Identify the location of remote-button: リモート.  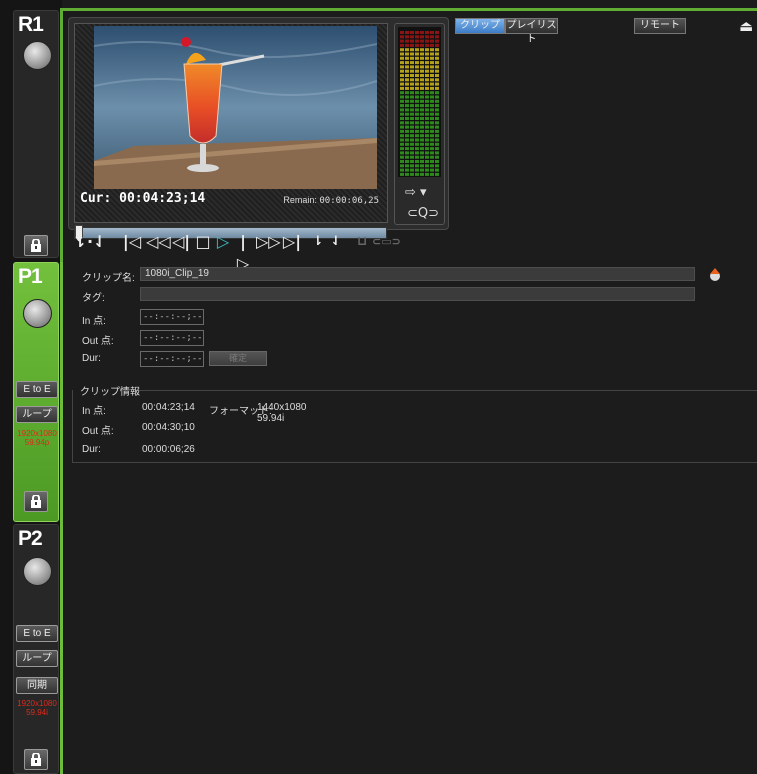
(660, 26).